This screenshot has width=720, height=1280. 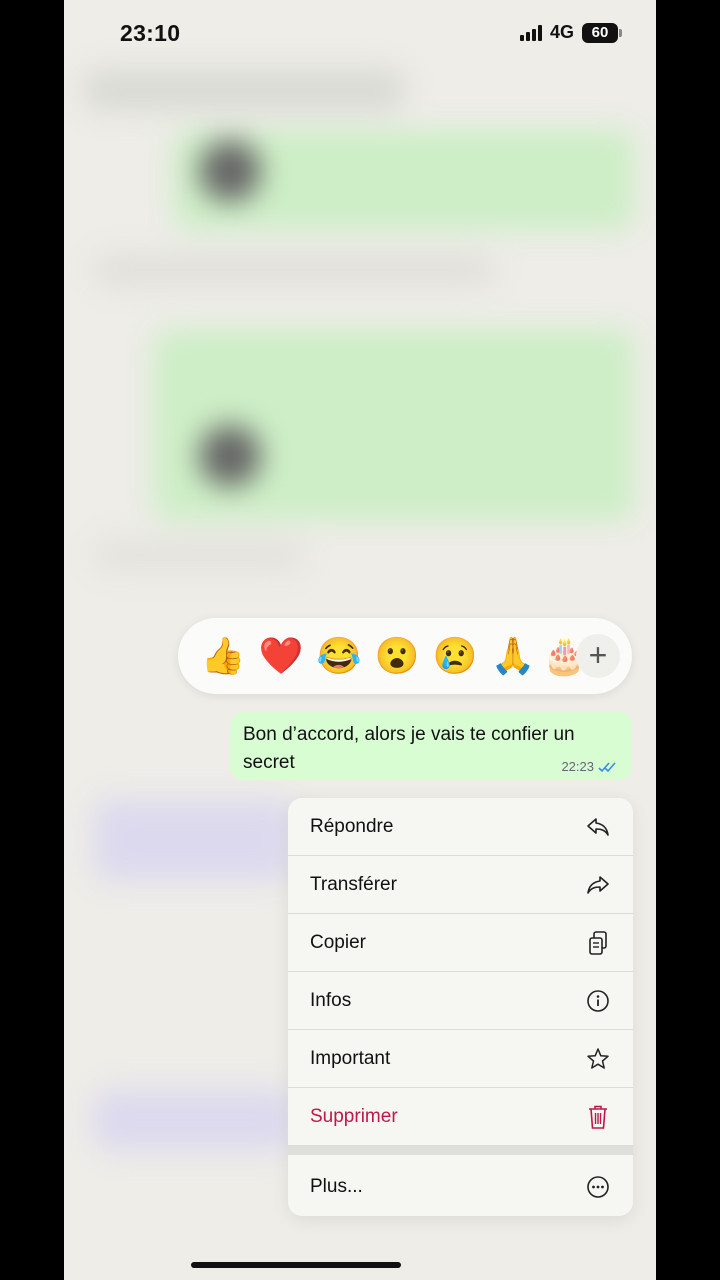 I want to click on reaction-bar: 👍 ❤️ 😂 😮 😢 🙏 🎂 +, so click(x=405, y=656).